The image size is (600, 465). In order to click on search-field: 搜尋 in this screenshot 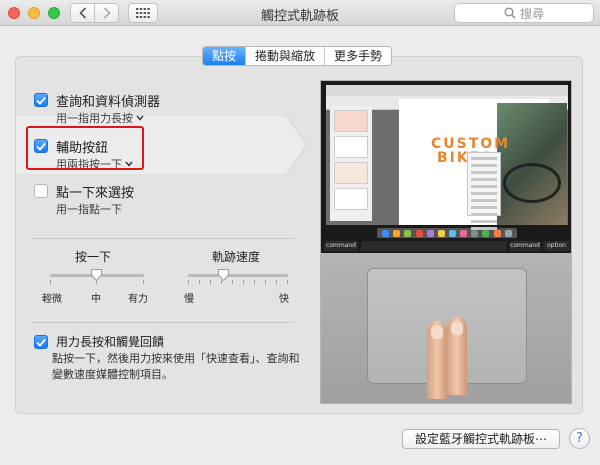, I will do `click(524, 13)`.